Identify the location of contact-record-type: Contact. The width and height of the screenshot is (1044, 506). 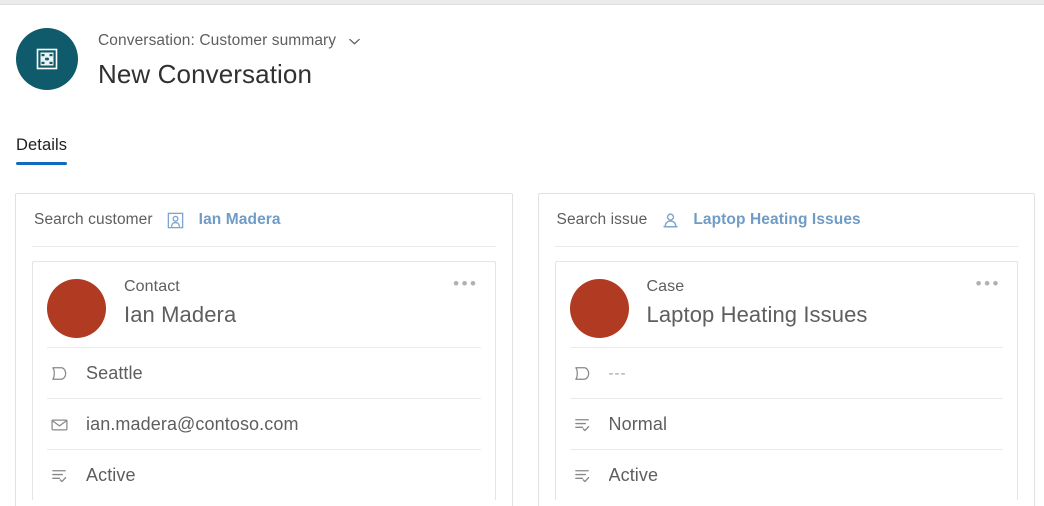
(152, 286).